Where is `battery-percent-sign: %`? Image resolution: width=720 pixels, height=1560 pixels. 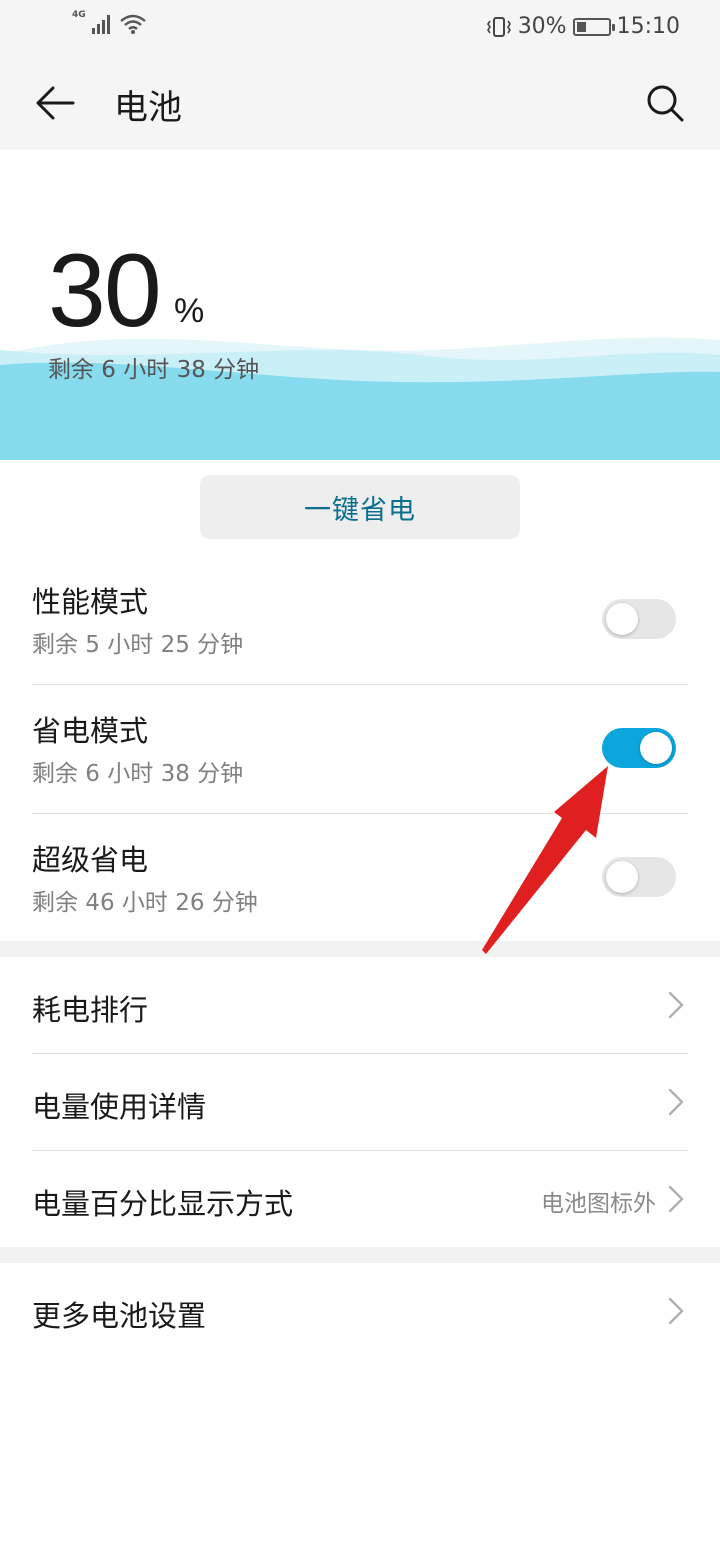 battery-percent-sign: % is located at coordinates (189, 311).